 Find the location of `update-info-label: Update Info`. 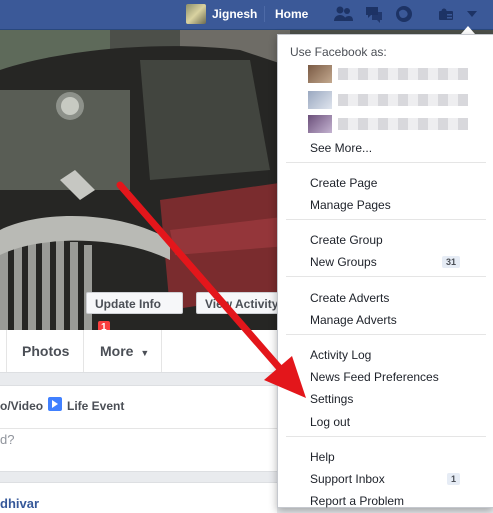

update-info-label: Update Info is located at coordinates (128, 304).